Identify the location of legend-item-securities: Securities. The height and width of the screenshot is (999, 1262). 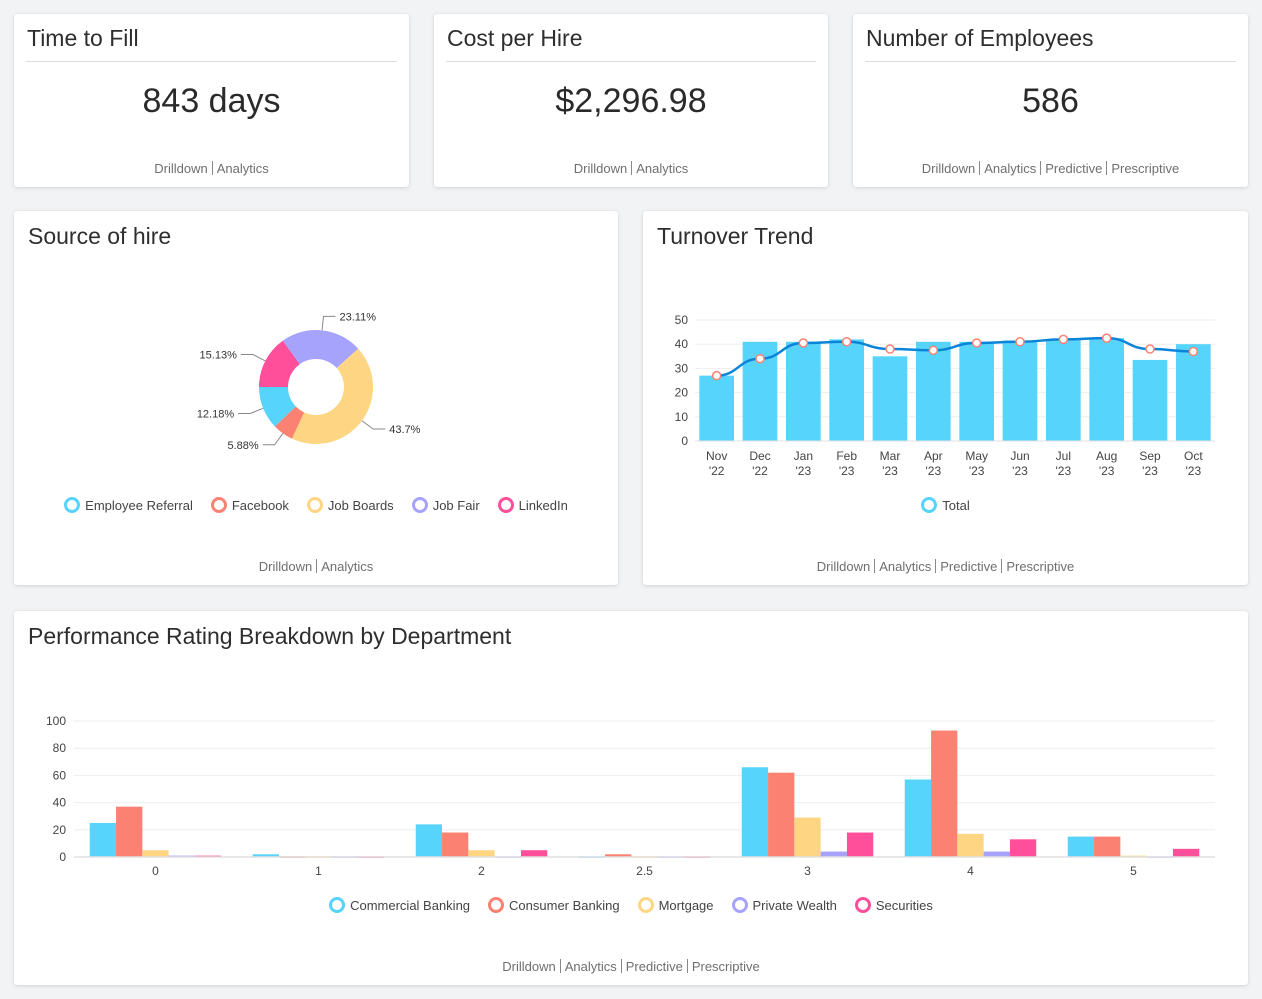
(893, 905).